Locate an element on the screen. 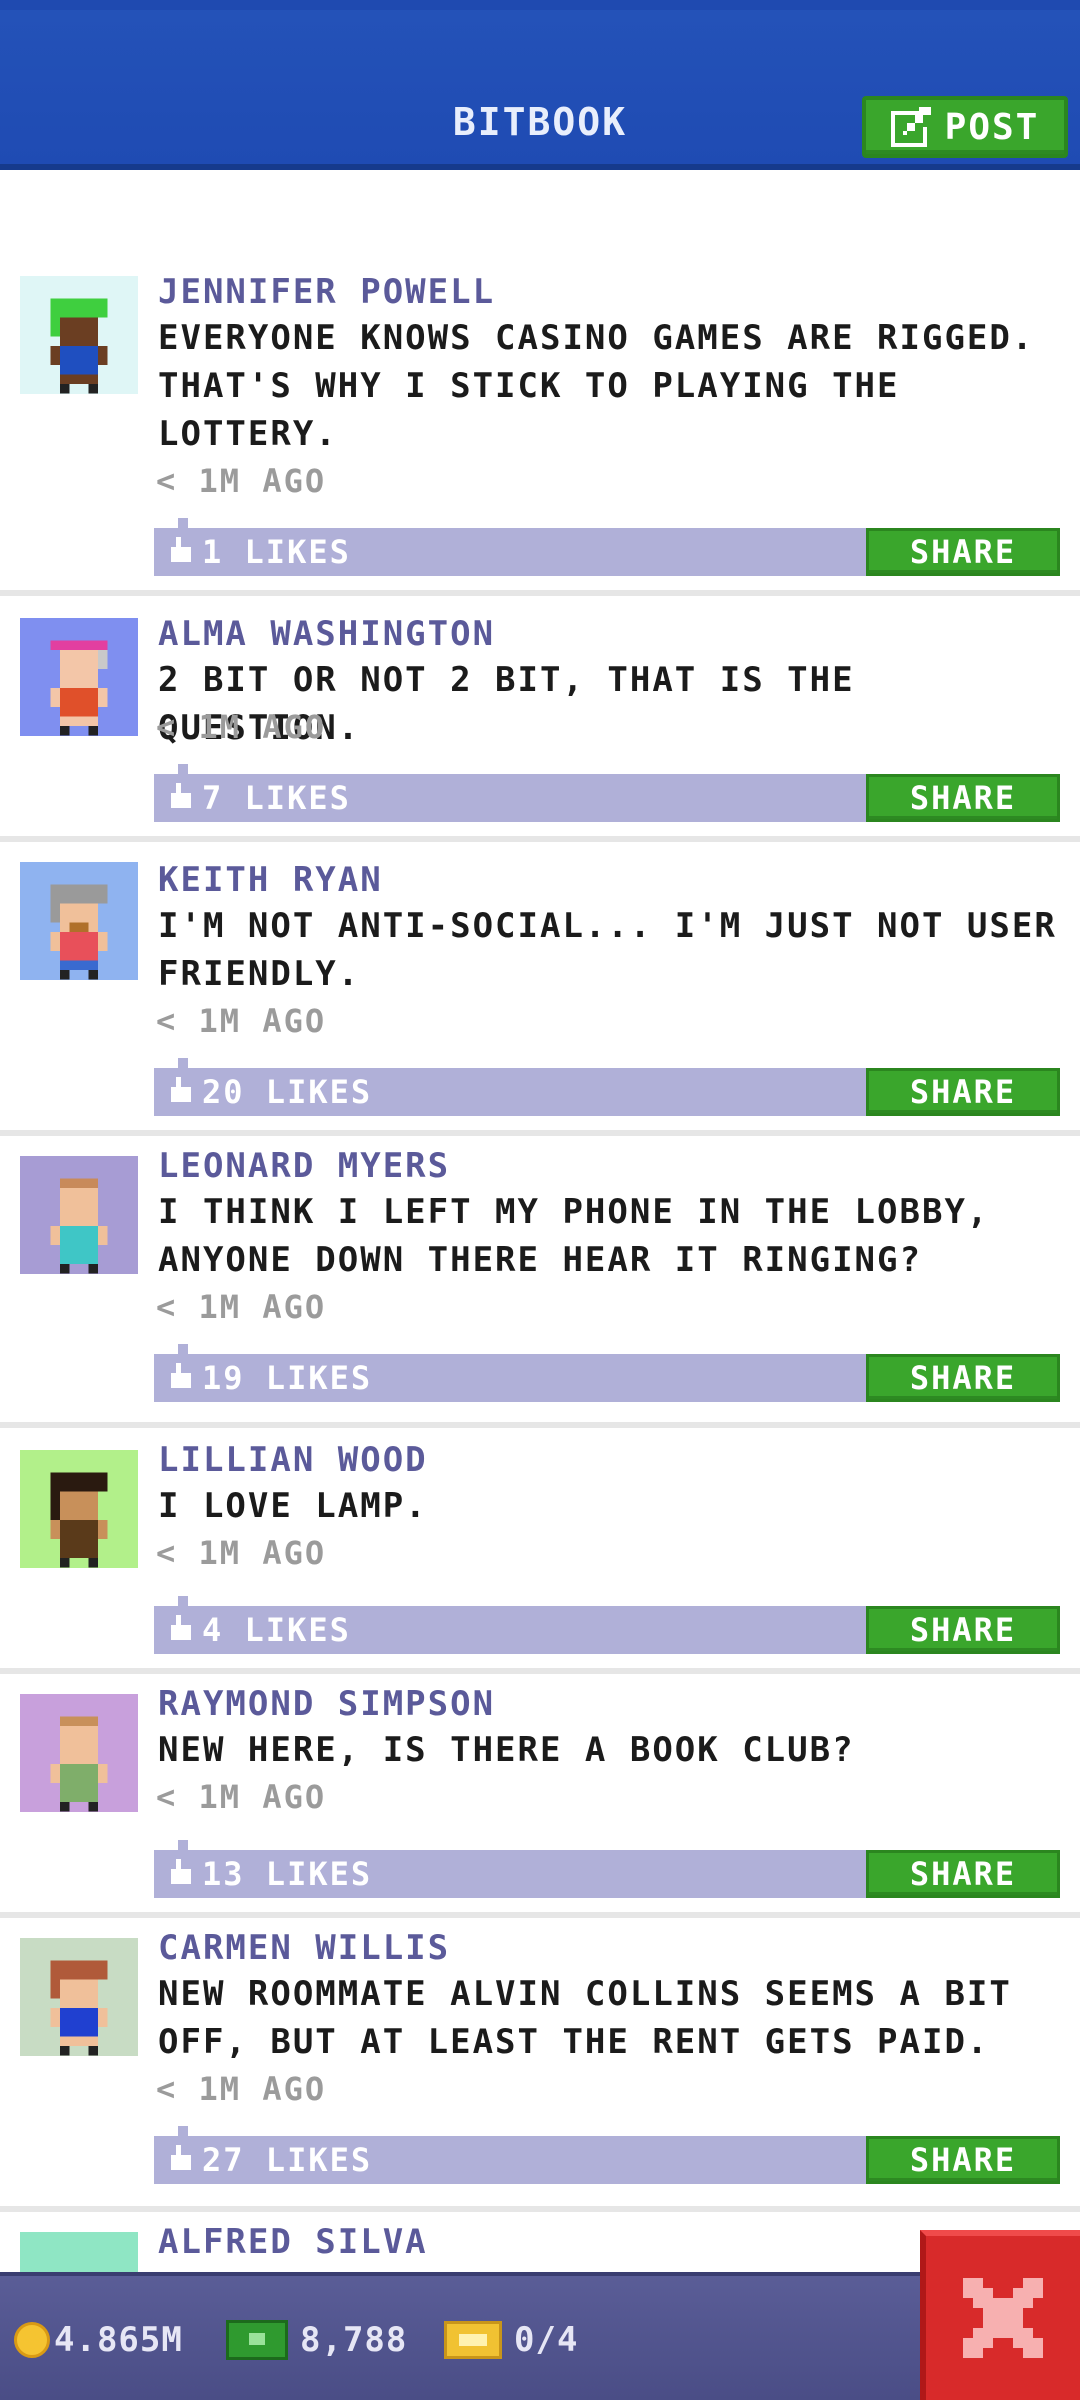 This screenshot has height=2400, width=1080. likes-count: 4 LIKES is located at coordinates (276, 1630).